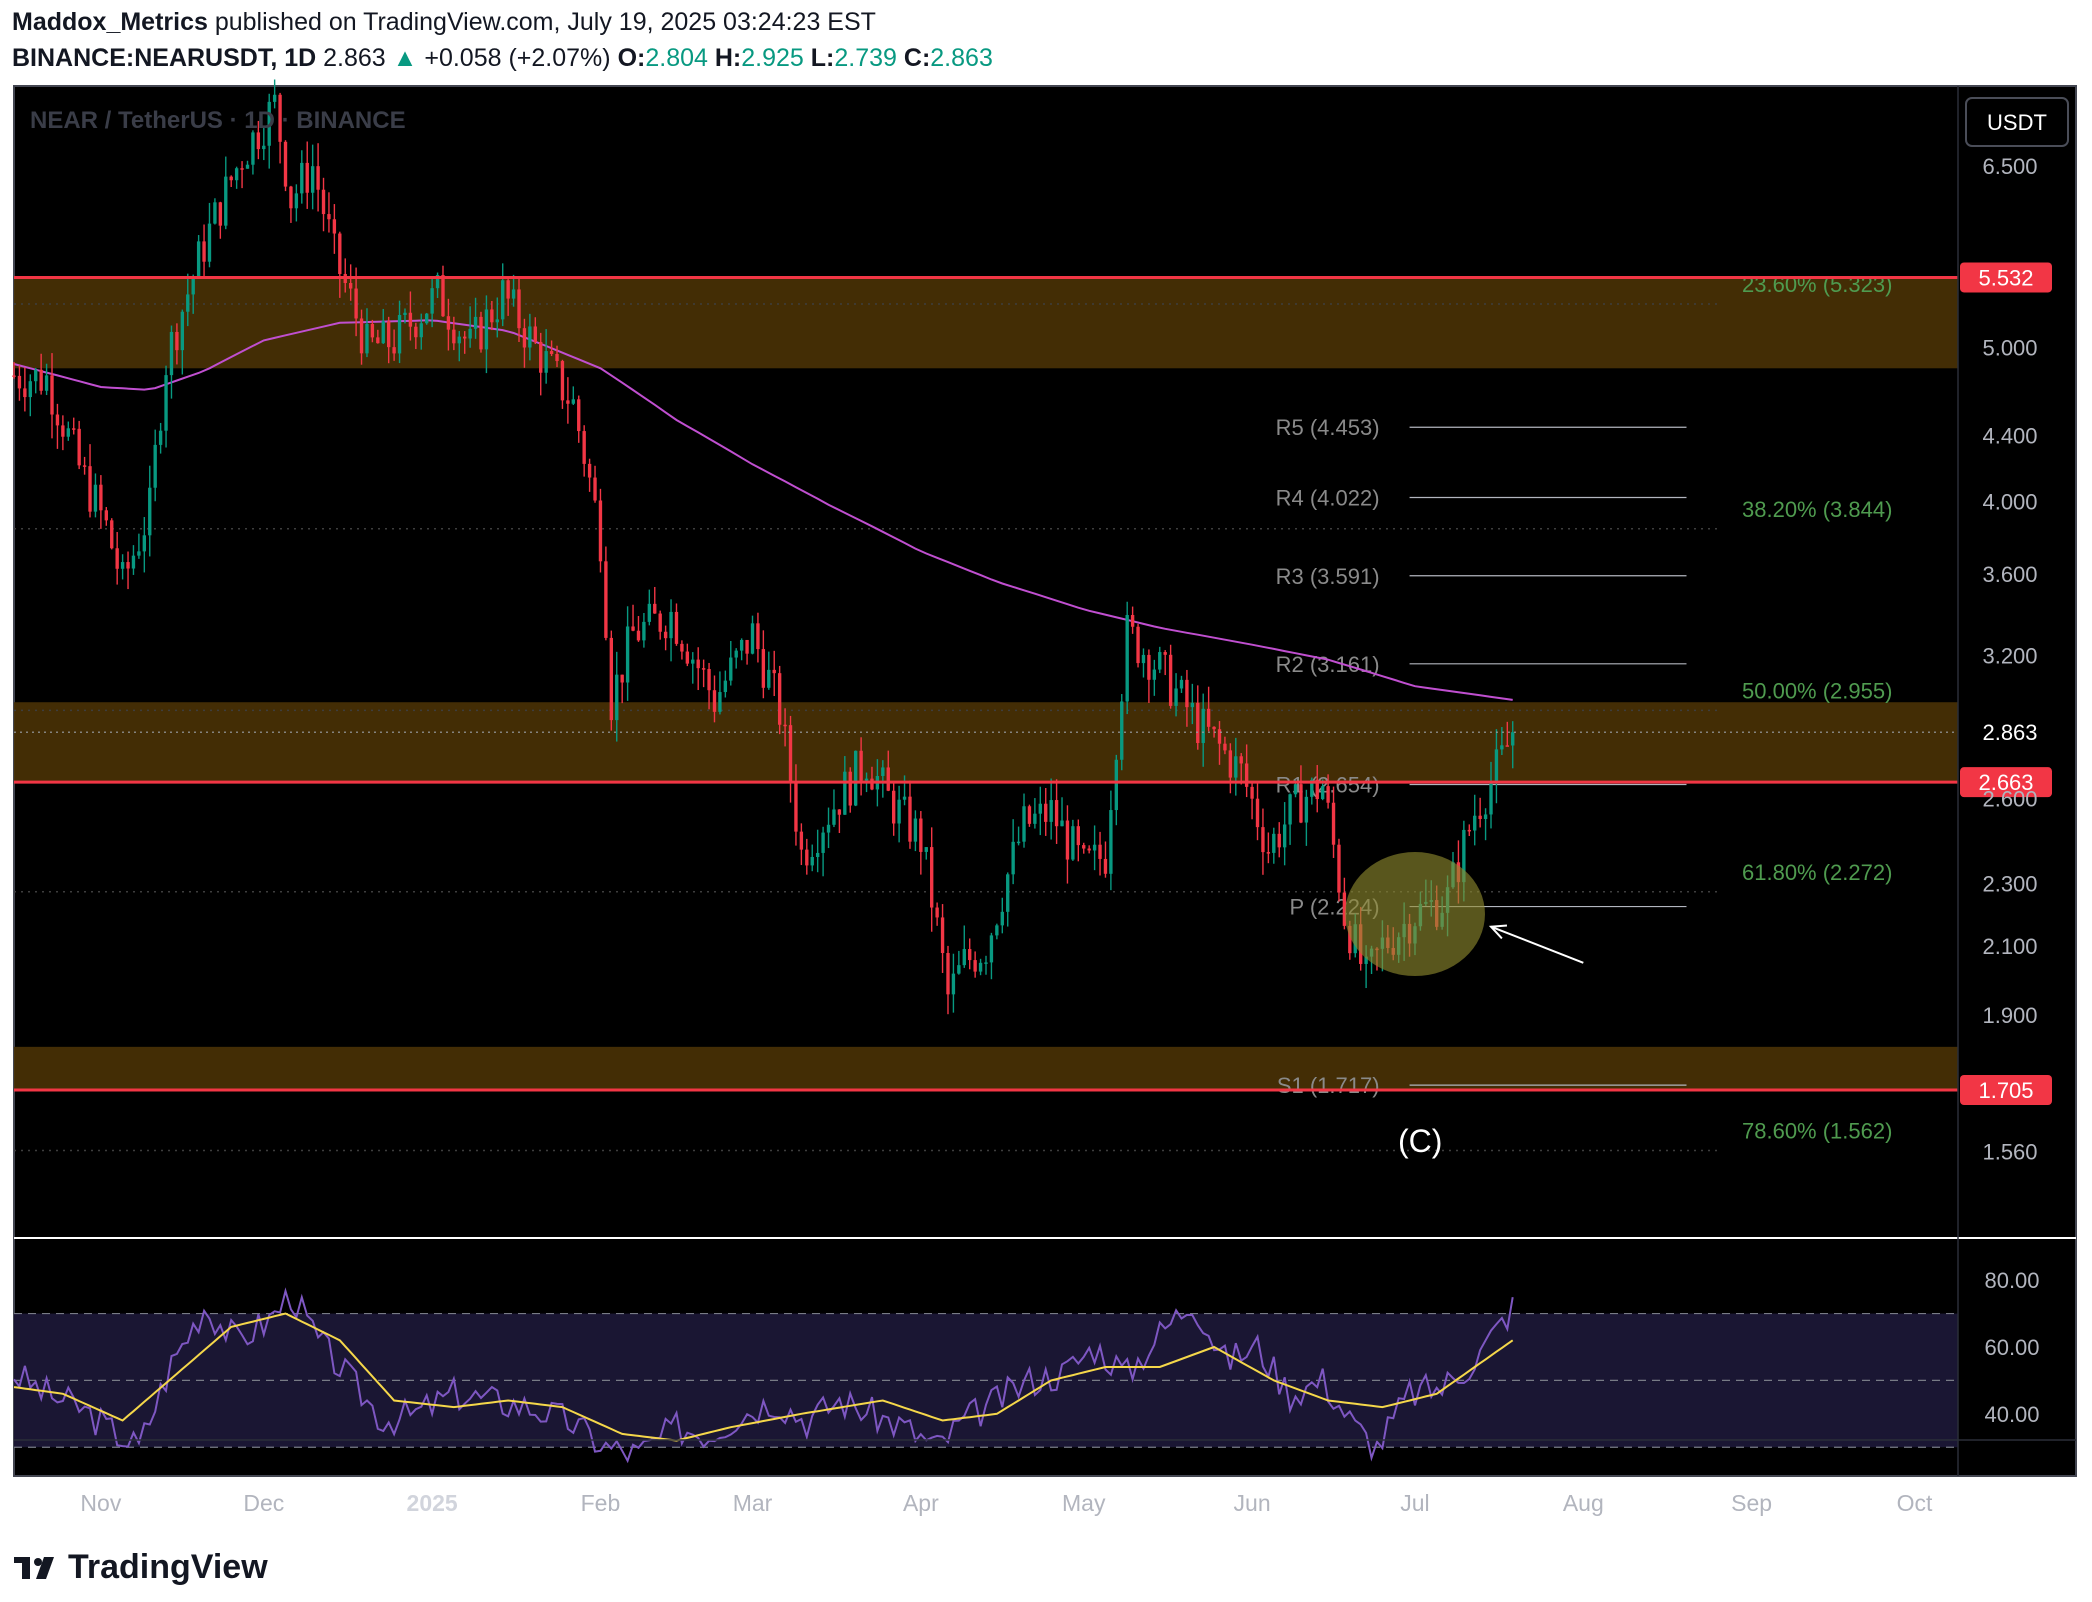  I want to click on tradingview-footer: TradingView, so click(141, 1567).